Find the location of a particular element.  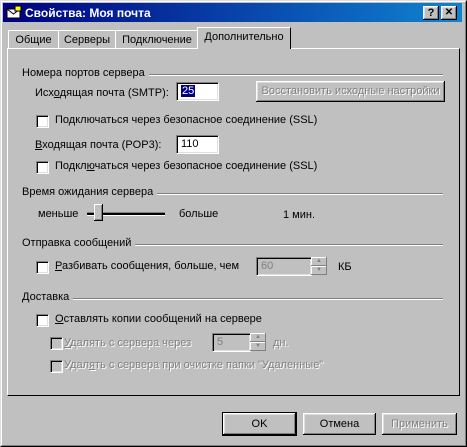

restore-defaults-button: Восстановить исходные настройки is located at coordinates (350, 91).